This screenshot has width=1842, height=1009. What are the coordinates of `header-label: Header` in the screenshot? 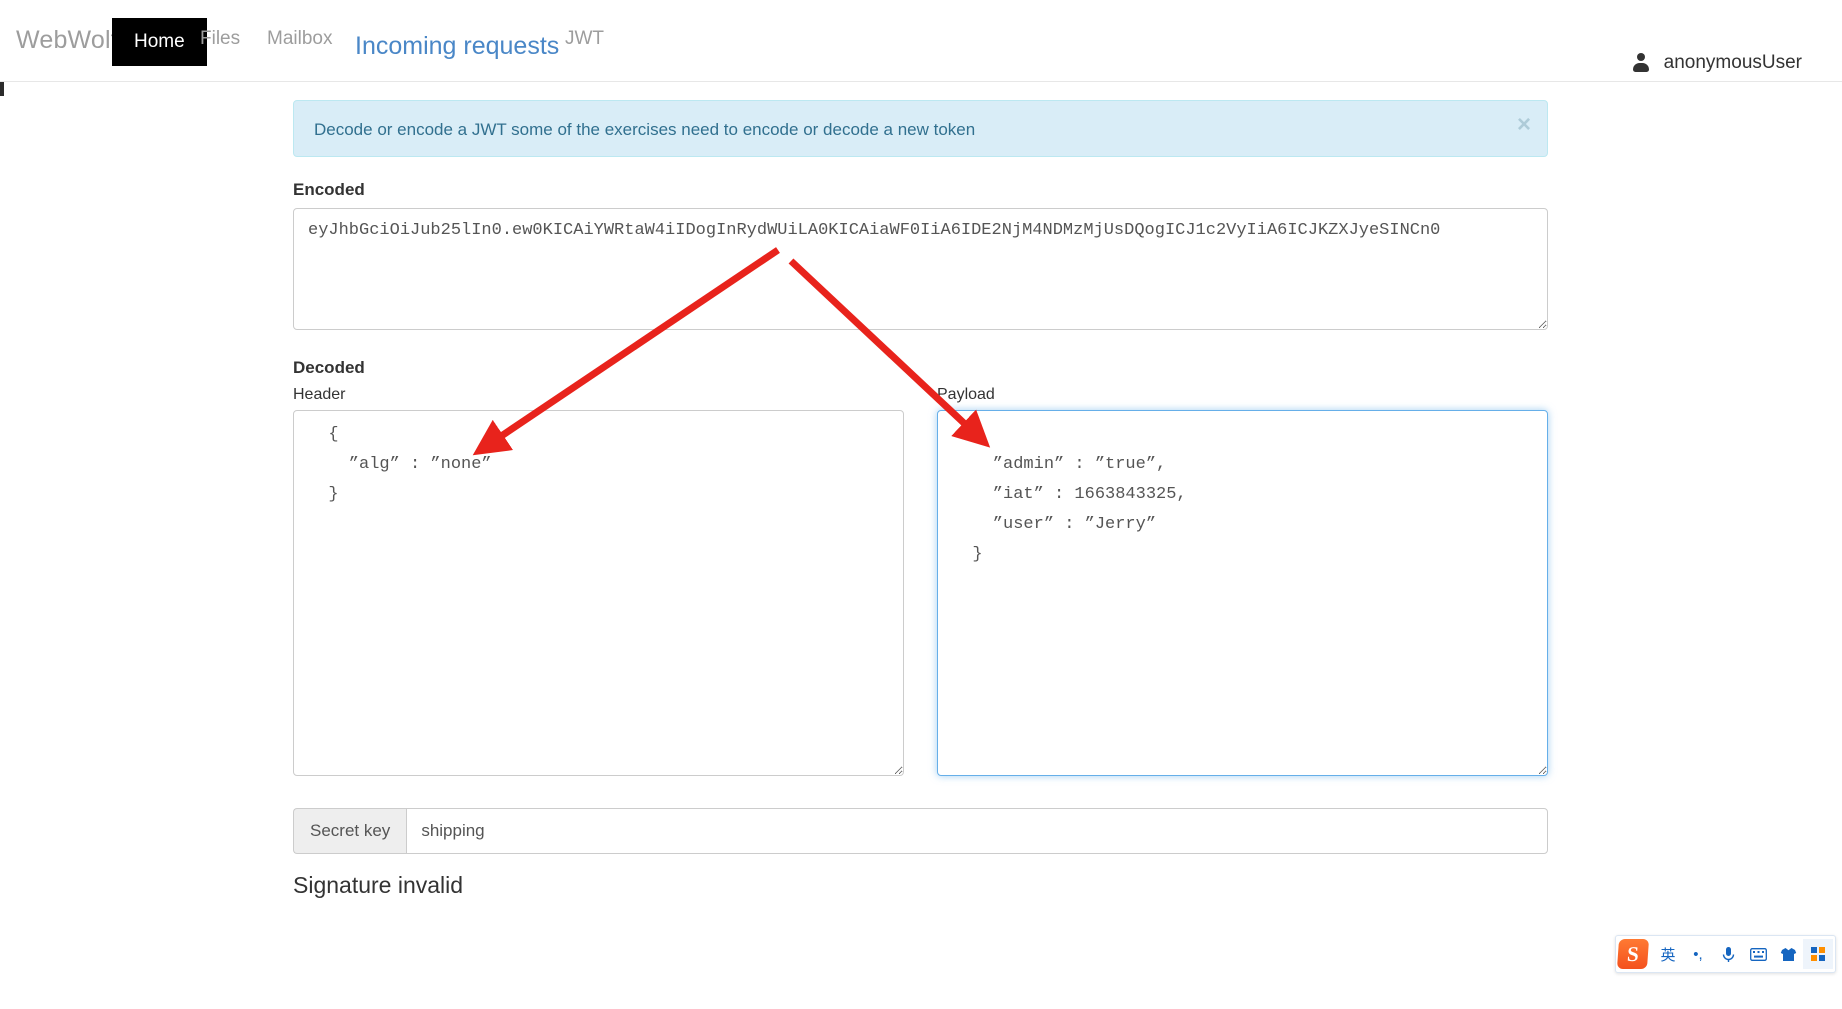 It's located at (319, 394).